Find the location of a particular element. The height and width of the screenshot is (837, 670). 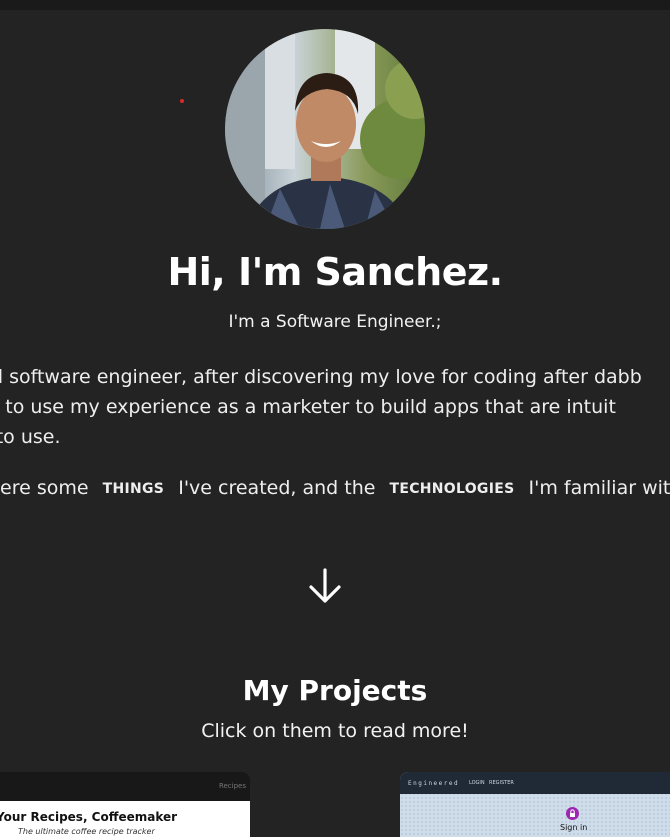

top-strip is located at coordinates (335, 5).